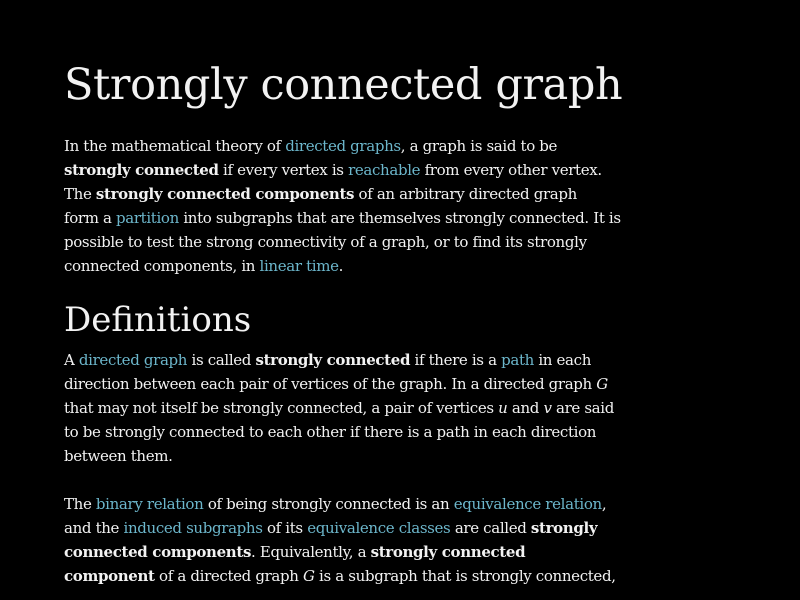 The height and width of the screenshot is (600, 800). Describe the element at coordinates (479, 146) in the screenshot. I see `text-run: , a graph is said to be` at that location.